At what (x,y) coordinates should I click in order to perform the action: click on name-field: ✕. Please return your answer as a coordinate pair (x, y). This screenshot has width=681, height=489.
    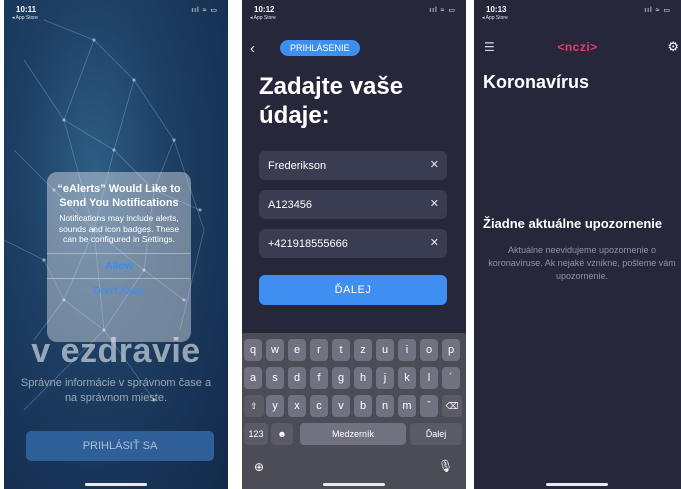
    Looking at the image, I should click on (353, 165).